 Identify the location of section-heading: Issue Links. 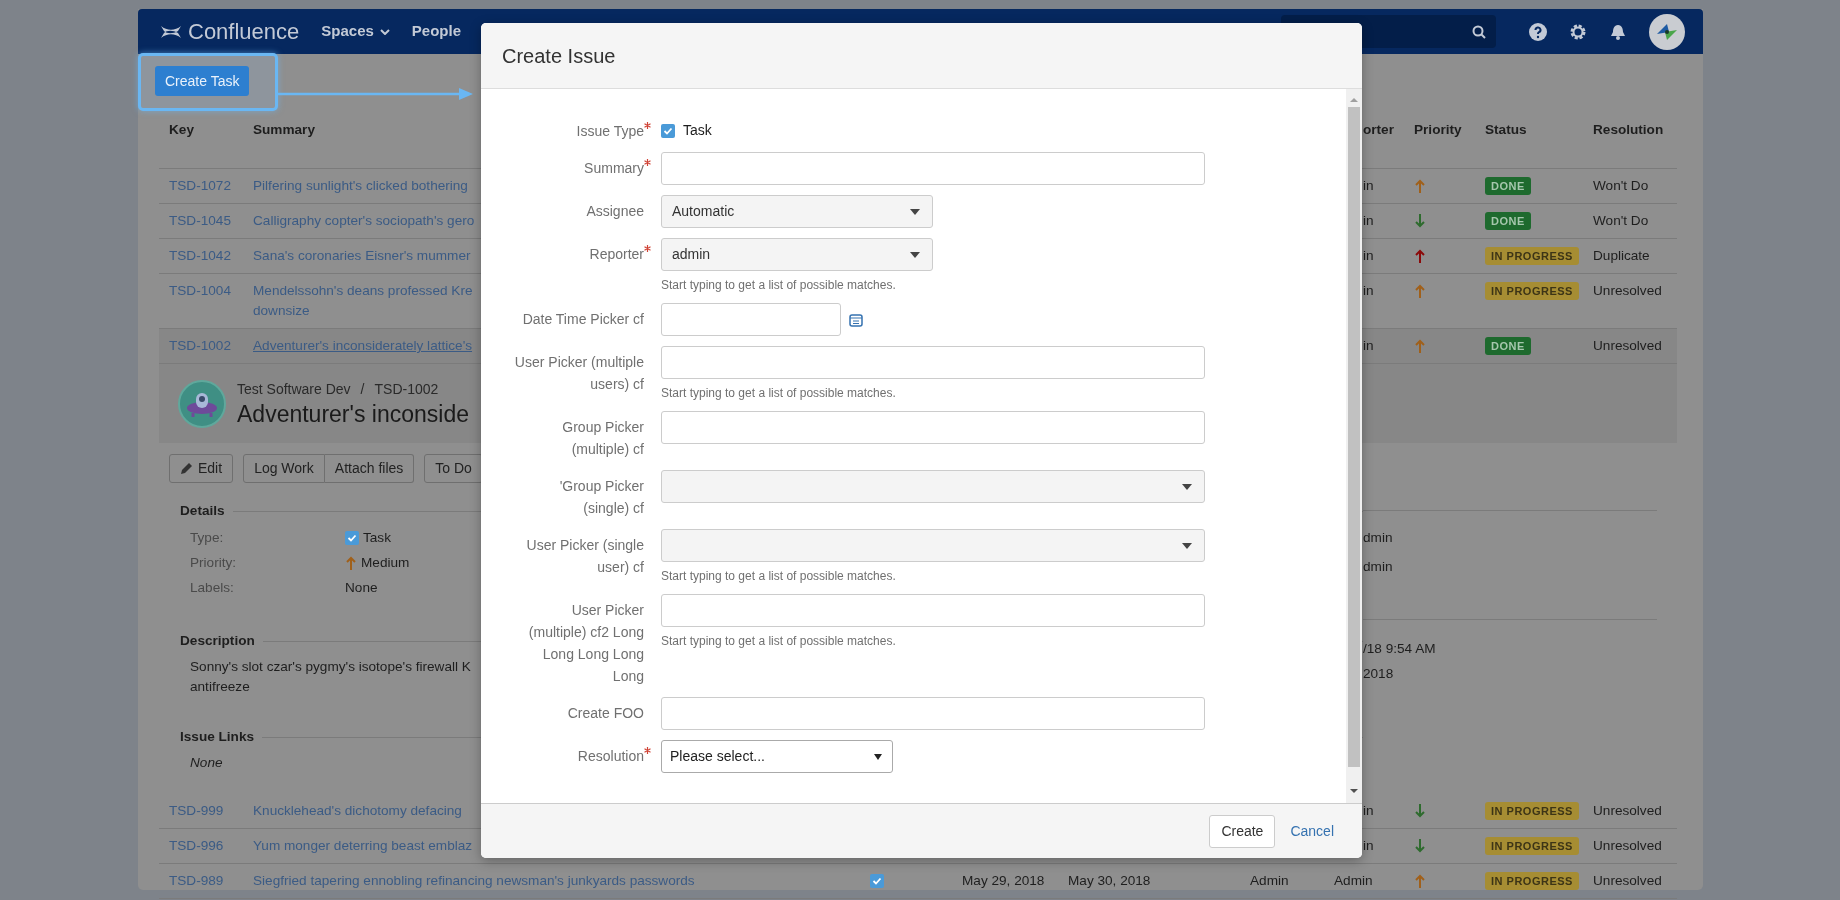
(217, 737).